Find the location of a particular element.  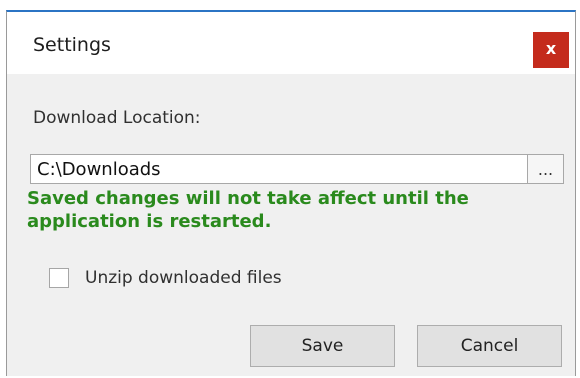

close-button: x is located at coordinates (551, 50).